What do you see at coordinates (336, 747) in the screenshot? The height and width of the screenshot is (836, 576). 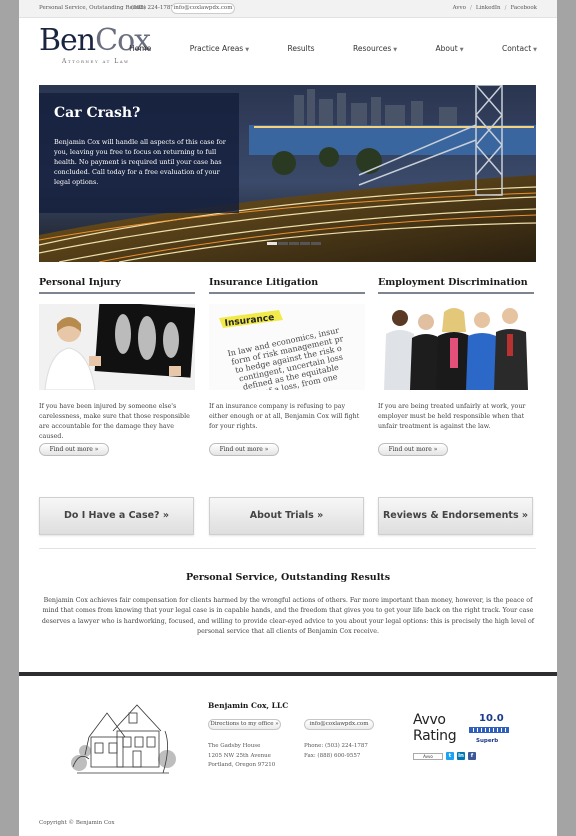 I see `footer-phone: Phone: (503) 224-1787` at bounding box center [336, 747].